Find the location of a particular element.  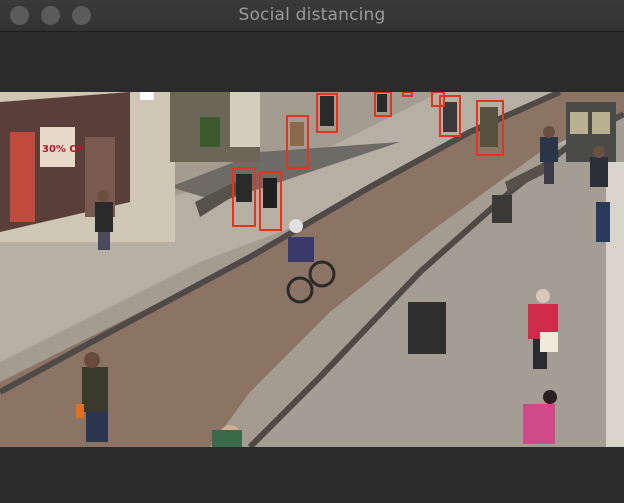

store-sign: 30% OFF is located at coordinates (67, 149).